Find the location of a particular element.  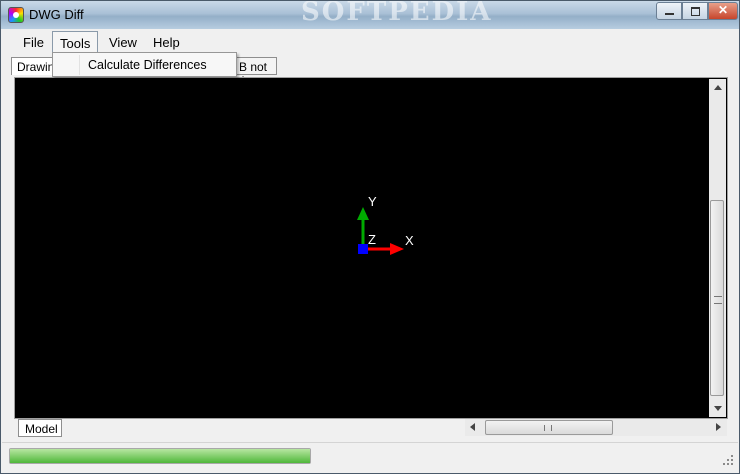

menu-bar: File Tools View Help is located at coordinates (370, 42).